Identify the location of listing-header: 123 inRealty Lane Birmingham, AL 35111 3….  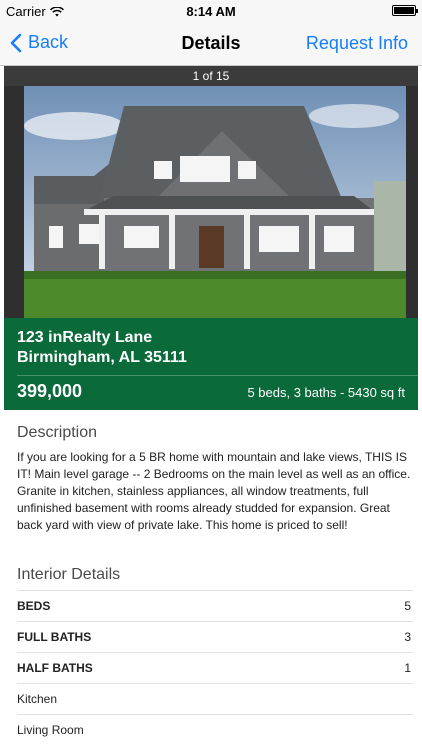
(211, 364).